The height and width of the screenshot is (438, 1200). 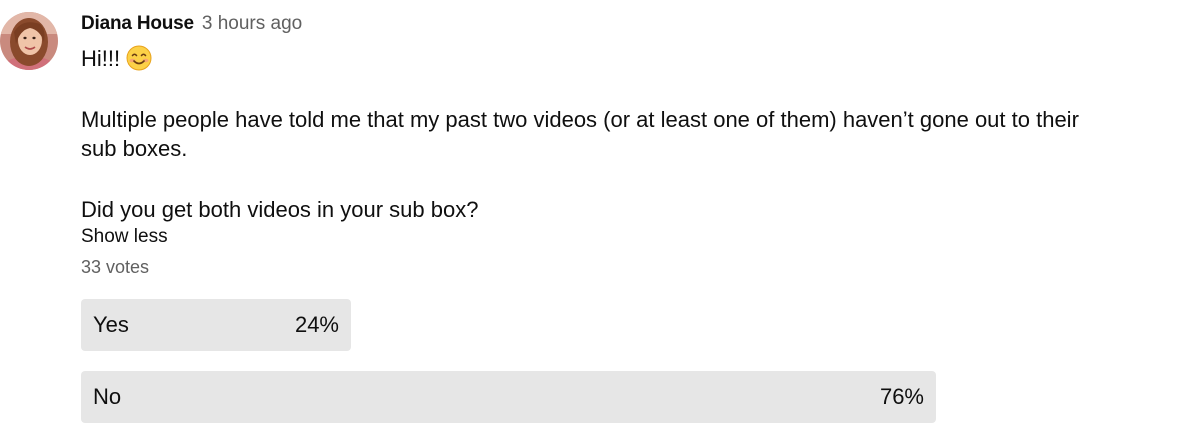 I want to click on post-paragraph-line-2: sub boxes., so click(x=134, y=148).